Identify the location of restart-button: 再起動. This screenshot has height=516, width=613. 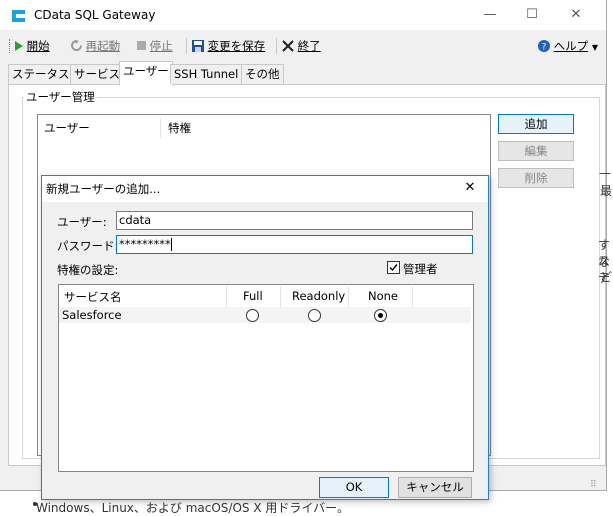
(95, 46).